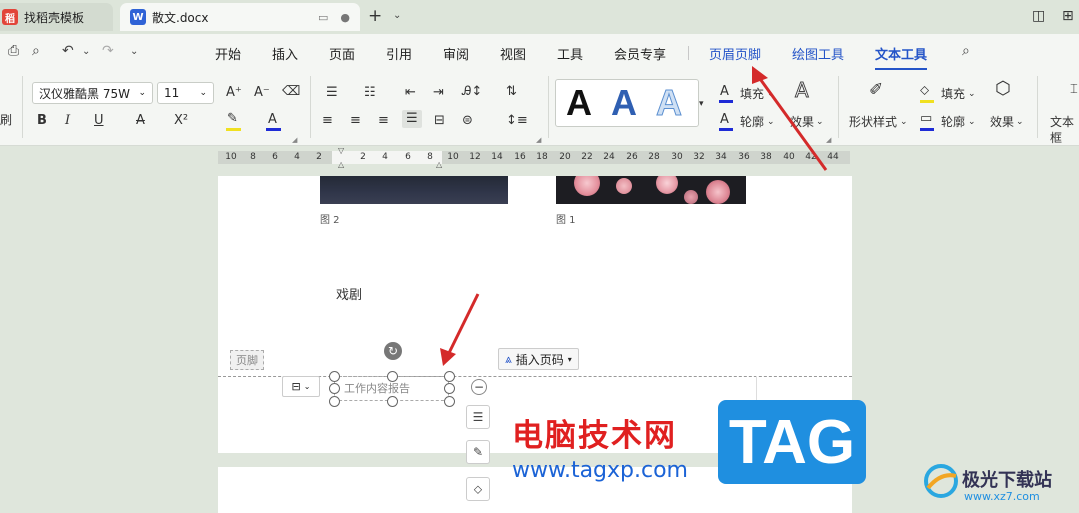 This screenshot has height=513, width=1079. I want to click on undo-icon: ↶, so click(68, 51).